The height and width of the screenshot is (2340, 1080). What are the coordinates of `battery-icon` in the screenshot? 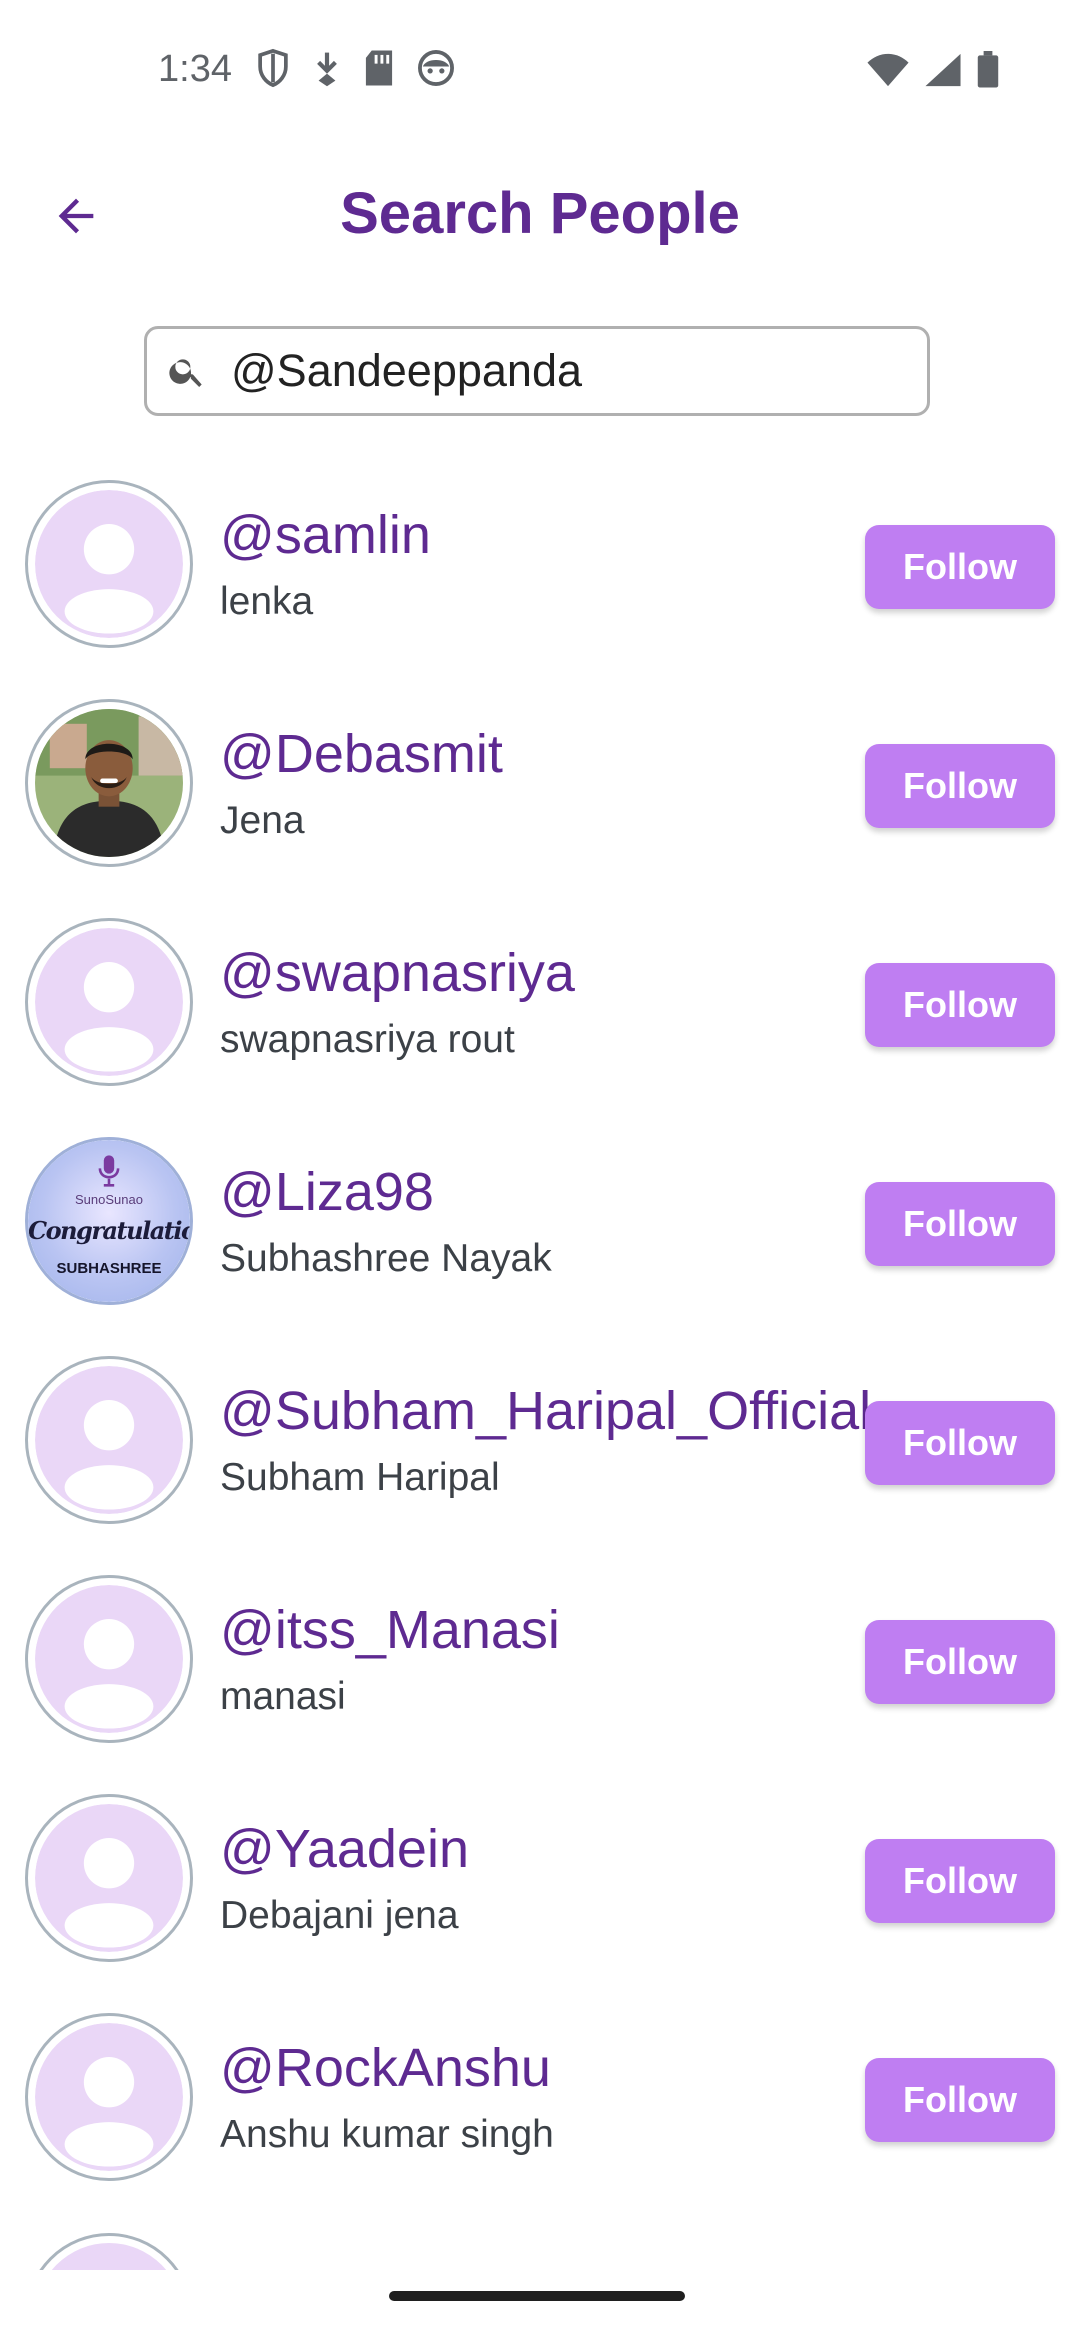 It's located at (988, 72).